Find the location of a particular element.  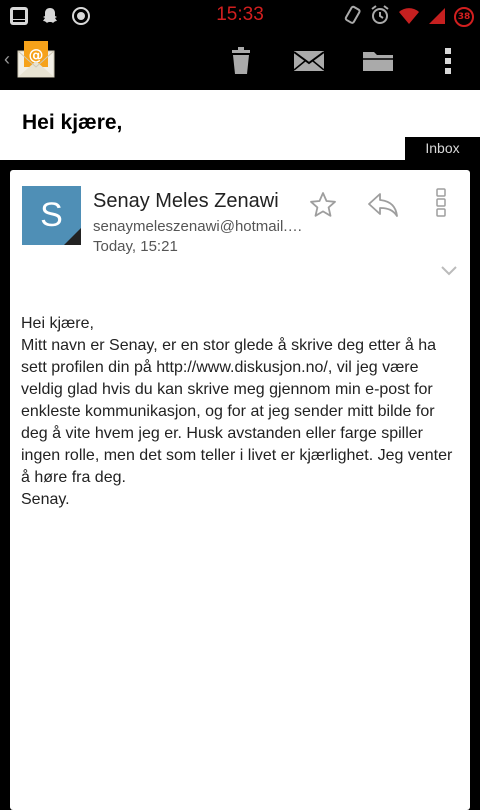

sender-name: Senay Meles Zenawi is located at coordinates (186, 201).